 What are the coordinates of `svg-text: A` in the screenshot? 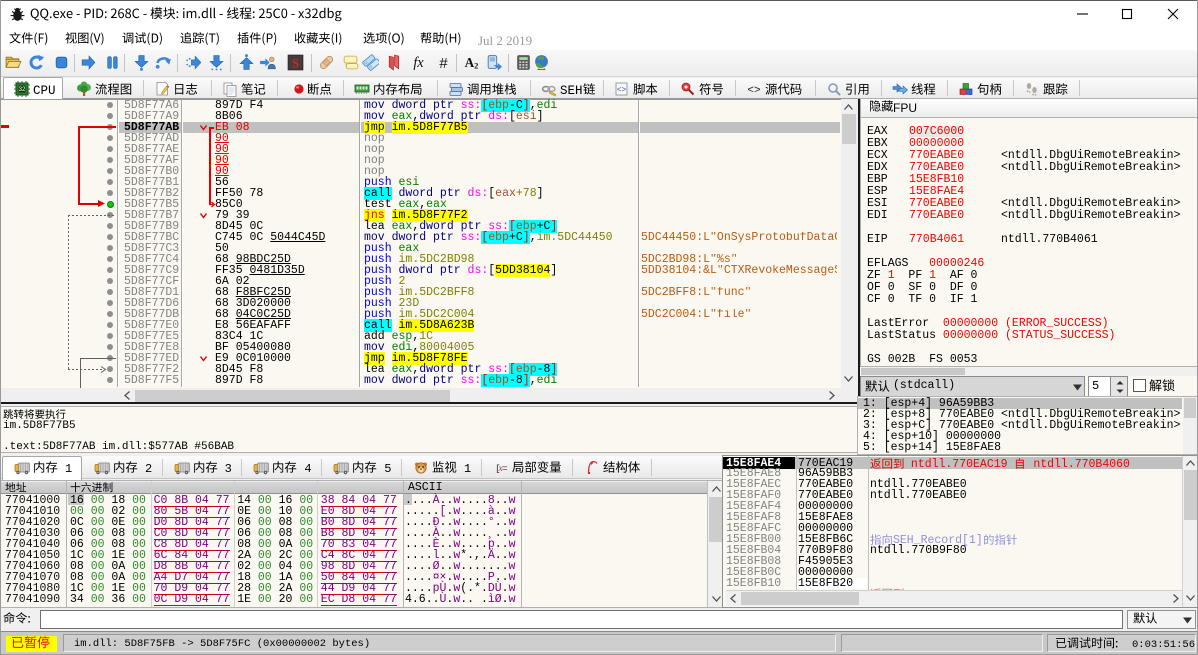 It's located at (470, 62).